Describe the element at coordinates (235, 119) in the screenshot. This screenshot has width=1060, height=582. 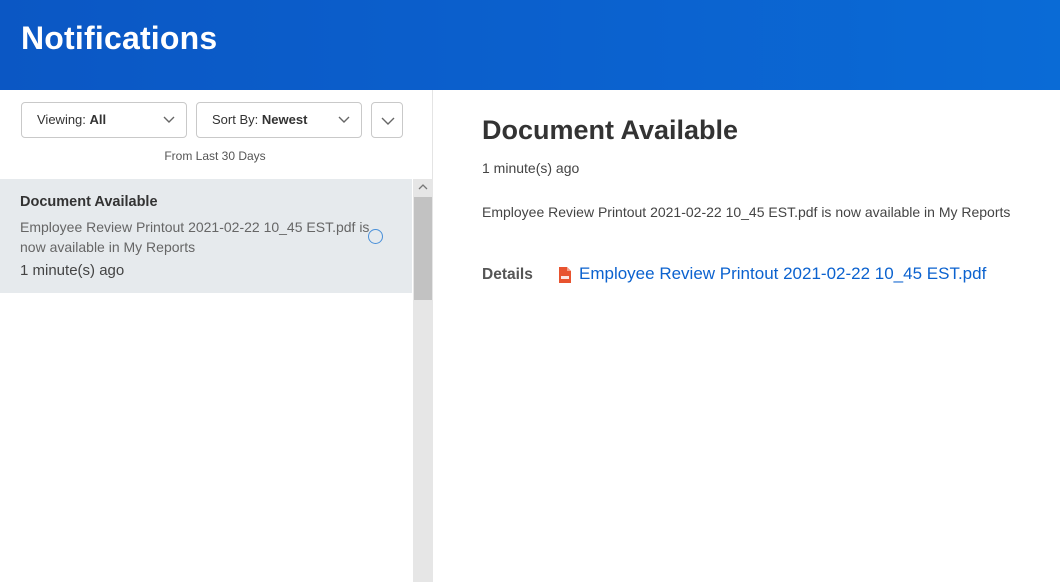
I see `sort-by-label: Sort By:` at that location.